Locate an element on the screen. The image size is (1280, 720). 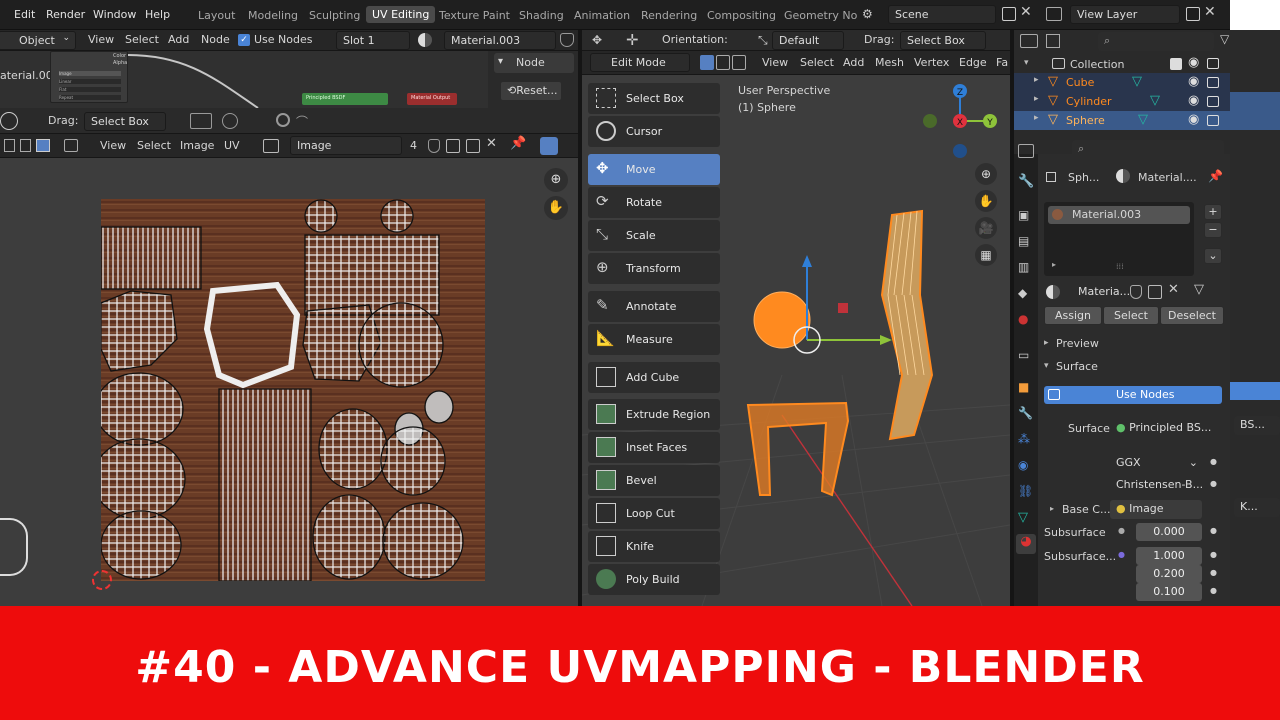
tool-measure: 📐 Measure is located at coordinates (654, 339).